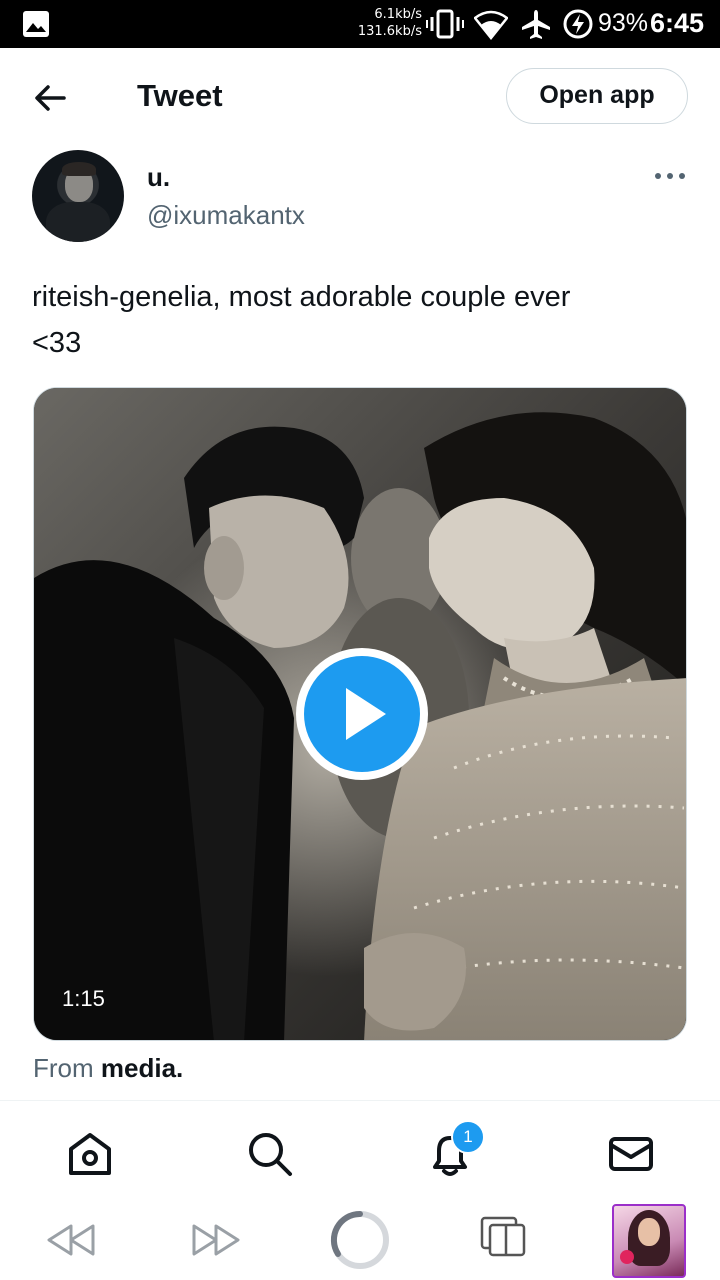  Describe the element at coordinates (360, 1150) in the screenshot. I see `bottom-nav: 1` at that location.